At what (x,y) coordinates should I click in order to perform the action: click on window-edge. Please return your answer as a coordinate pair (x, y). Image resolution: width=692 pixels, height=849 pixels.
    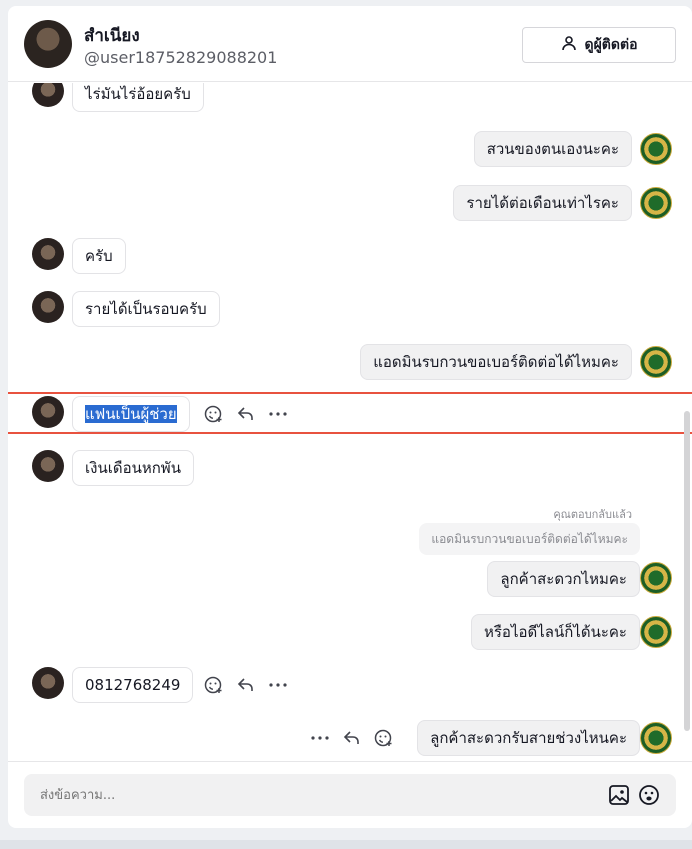
    Looking at the image, I should click on (346, 844).